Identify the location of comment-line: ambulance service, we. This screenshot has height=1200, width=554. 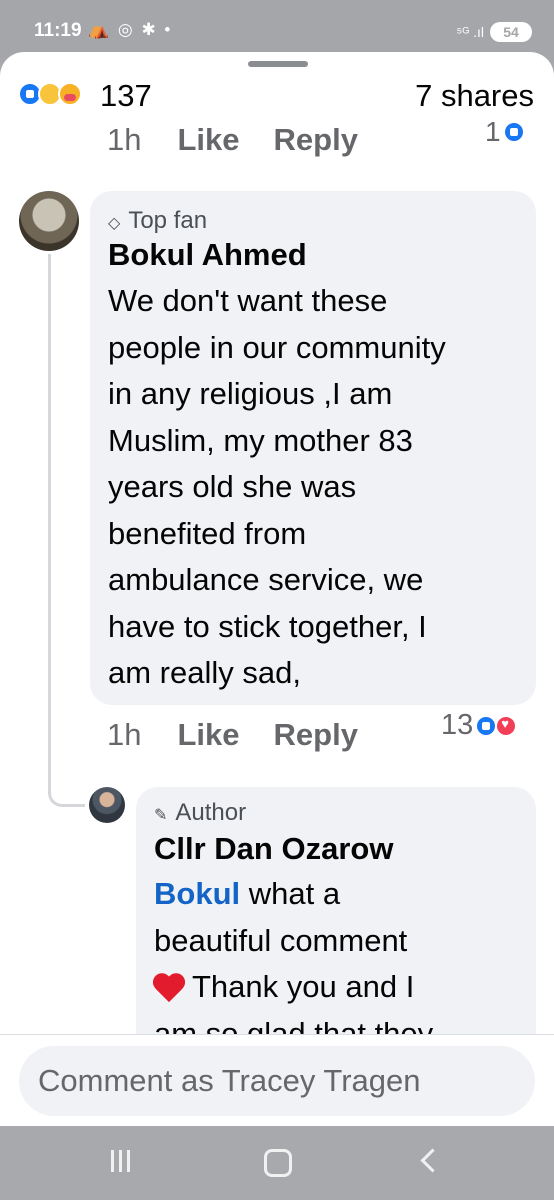
(266, 579).